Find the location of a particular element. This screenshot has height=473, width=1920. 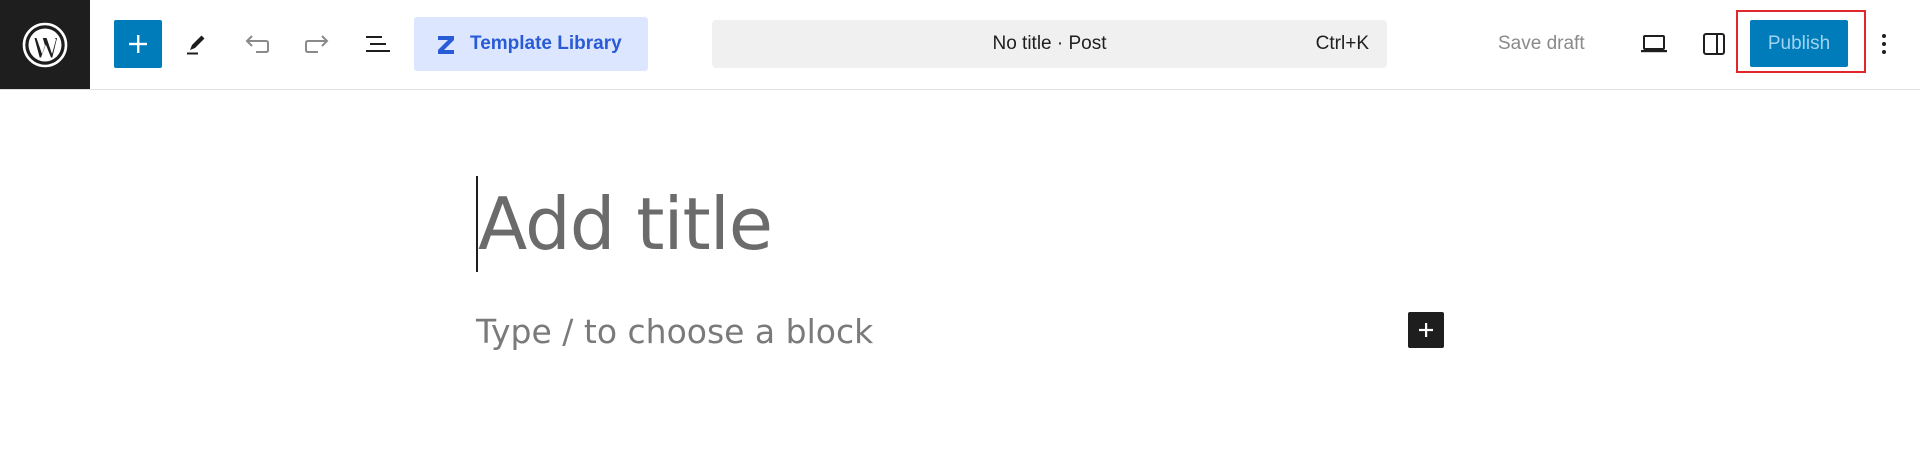

template-library-label: Template Library is located at coordinates (546, 43).